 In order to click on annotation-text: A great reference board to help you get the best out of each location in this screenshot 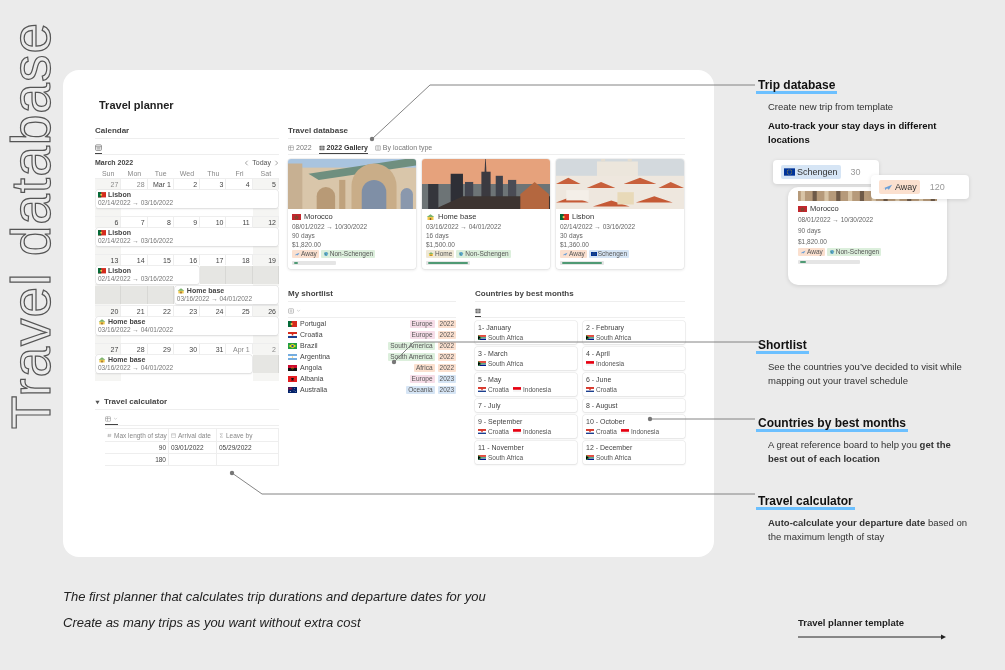, I will do `click(860, 452)`.